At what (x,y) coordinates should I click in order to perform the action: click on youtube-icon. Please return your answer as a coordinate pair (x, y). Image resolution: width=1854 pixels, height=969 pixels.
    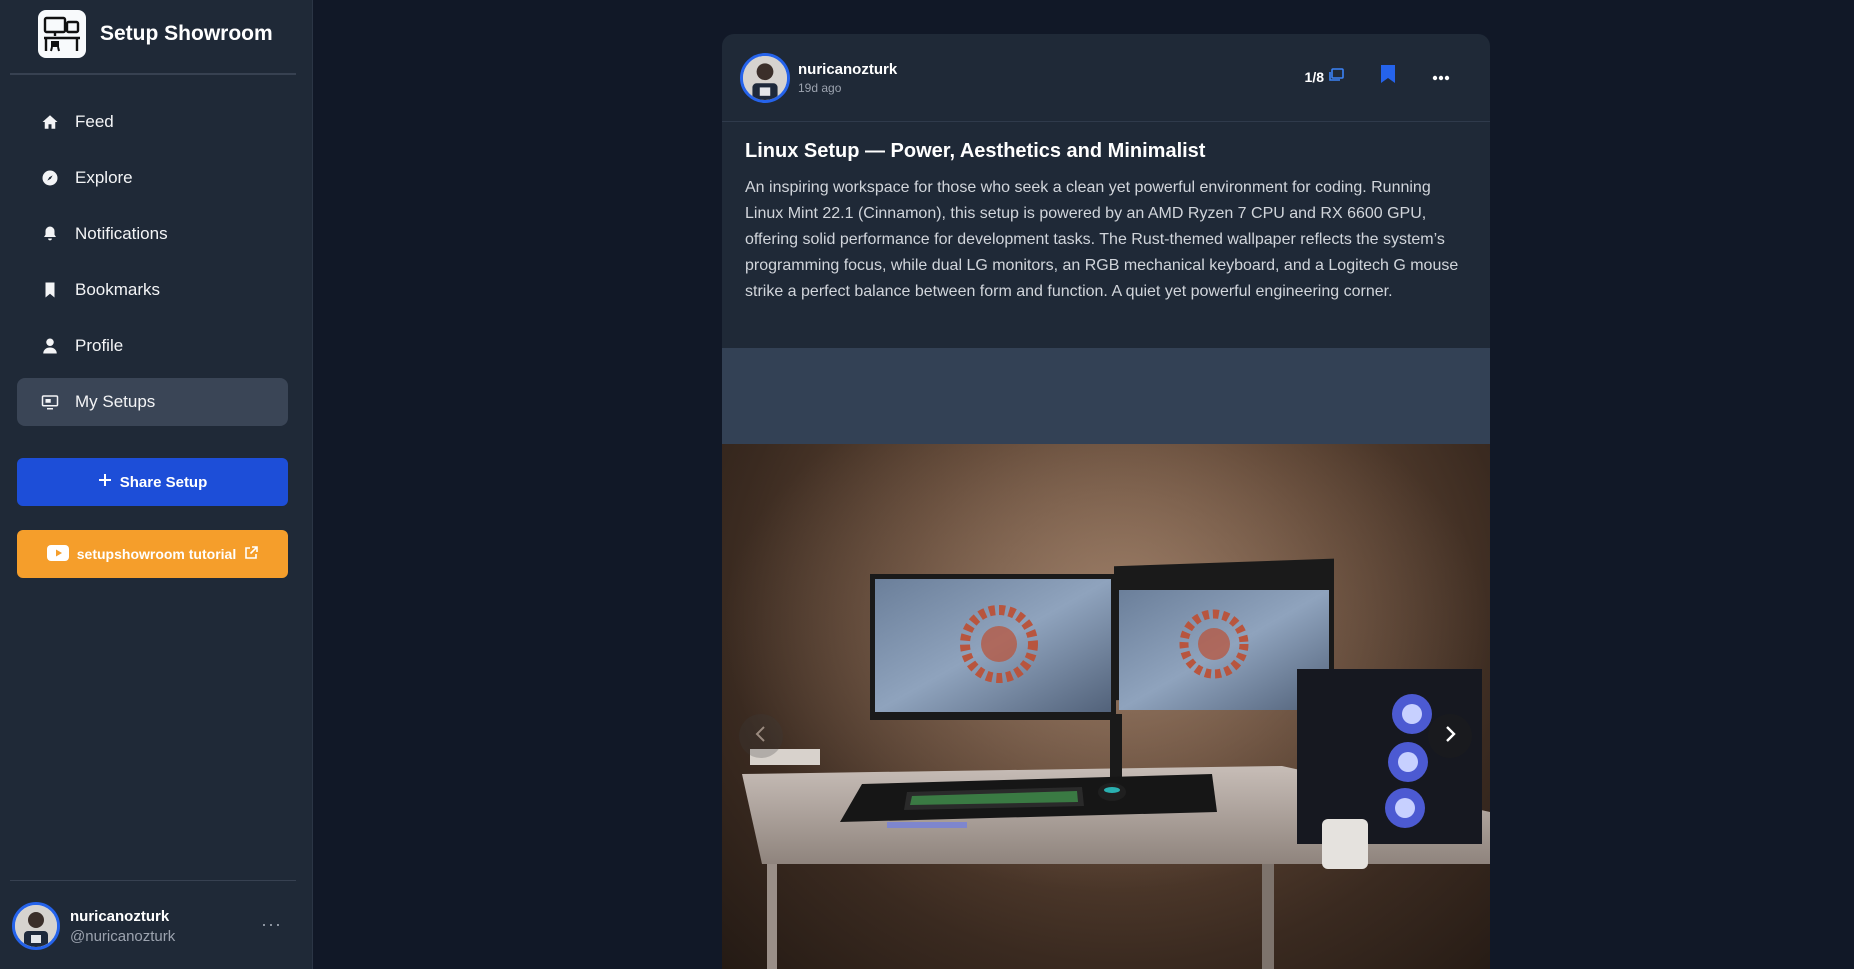
    Looking at the image, I should click on (57, 554).